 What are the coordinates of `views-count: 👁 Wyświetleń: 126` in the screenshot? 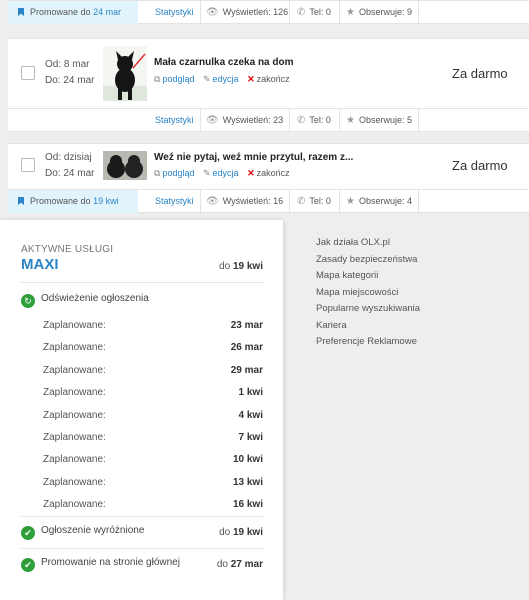 It's located at (247, 12).